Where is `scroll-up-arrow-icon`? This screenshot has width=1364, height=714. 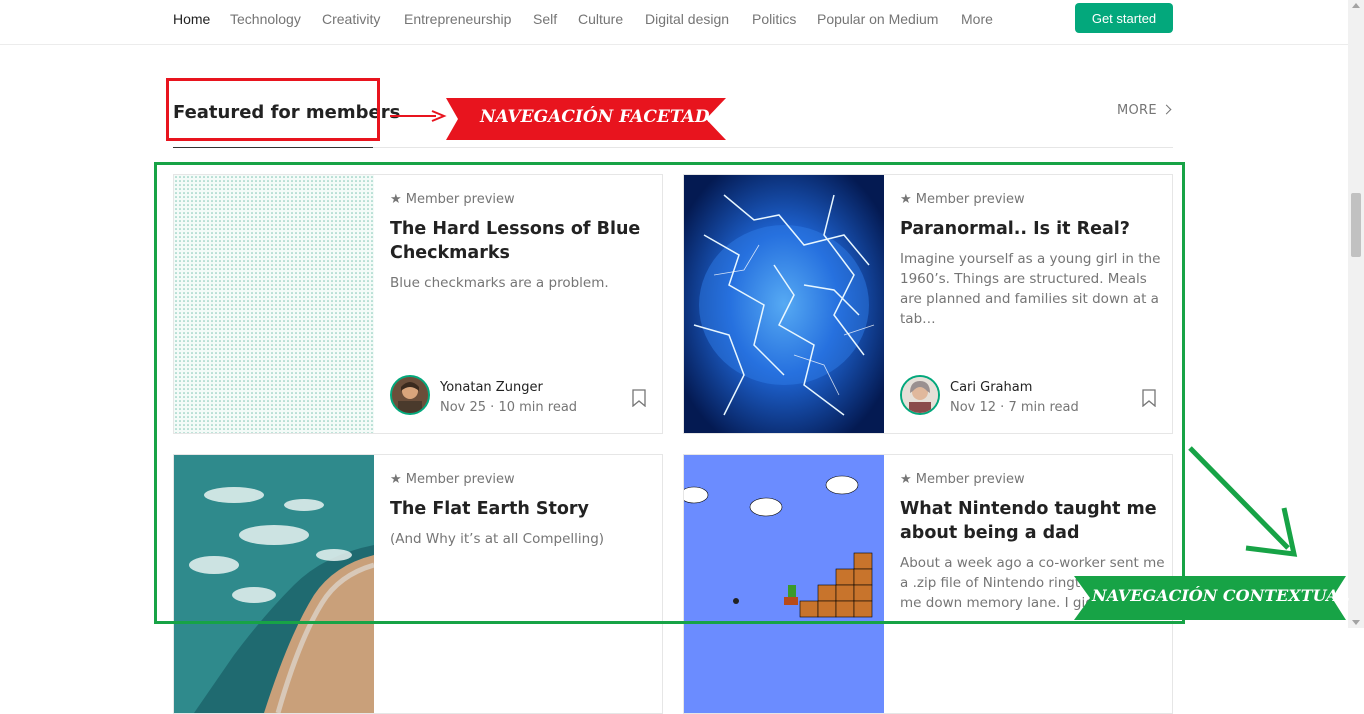 scroll-up-arrow-icon is located at coordinates (1356, 5).